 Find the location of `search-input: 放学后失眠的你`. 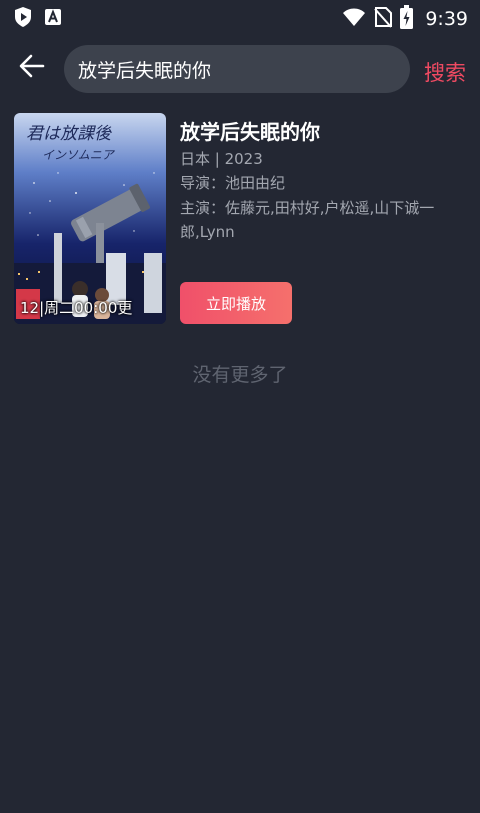

search-input: 放学后失眠的你 is located at coordinates (237, 69).